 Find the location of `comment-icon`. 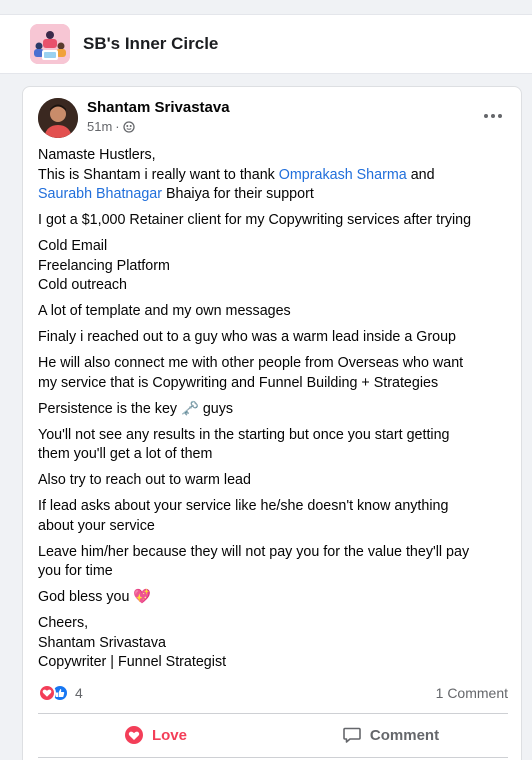

comment-icon is located at coordinates (352, 735).